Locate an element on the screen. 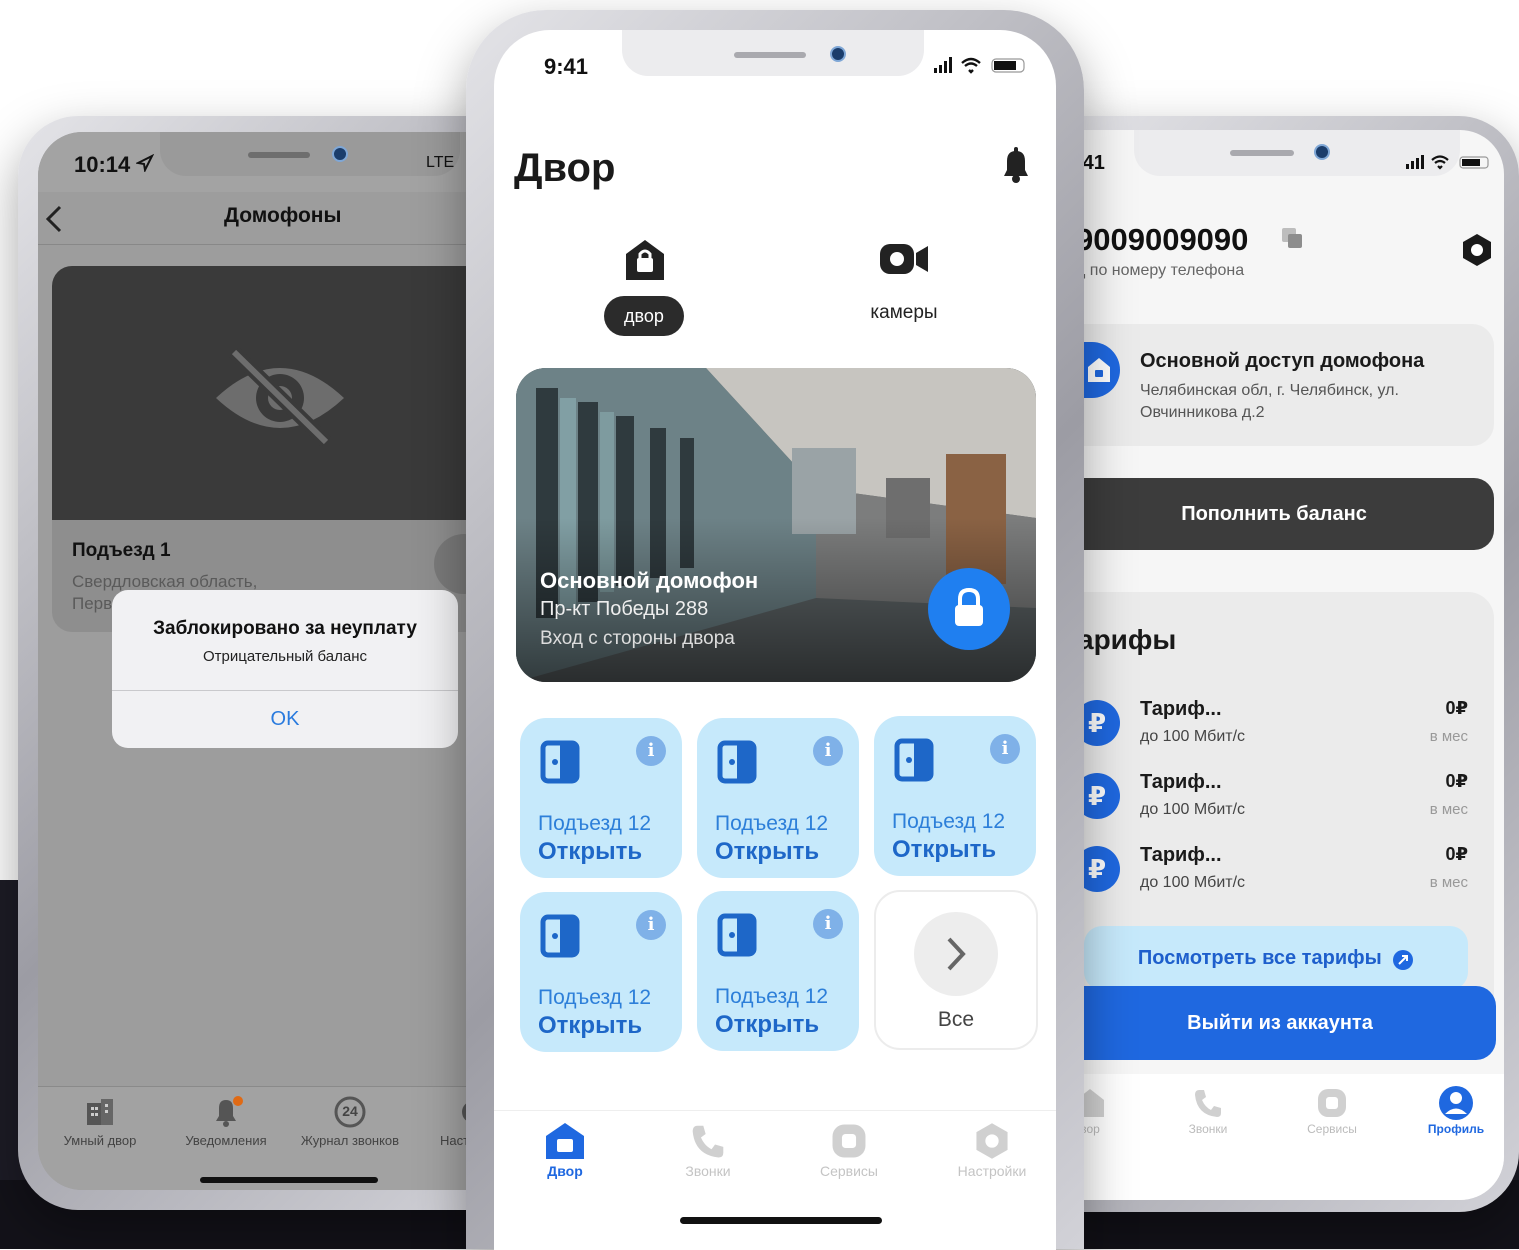 This screenshot has width=1519, height=1250. profile-icon is located at coordinates (1456, 1103).